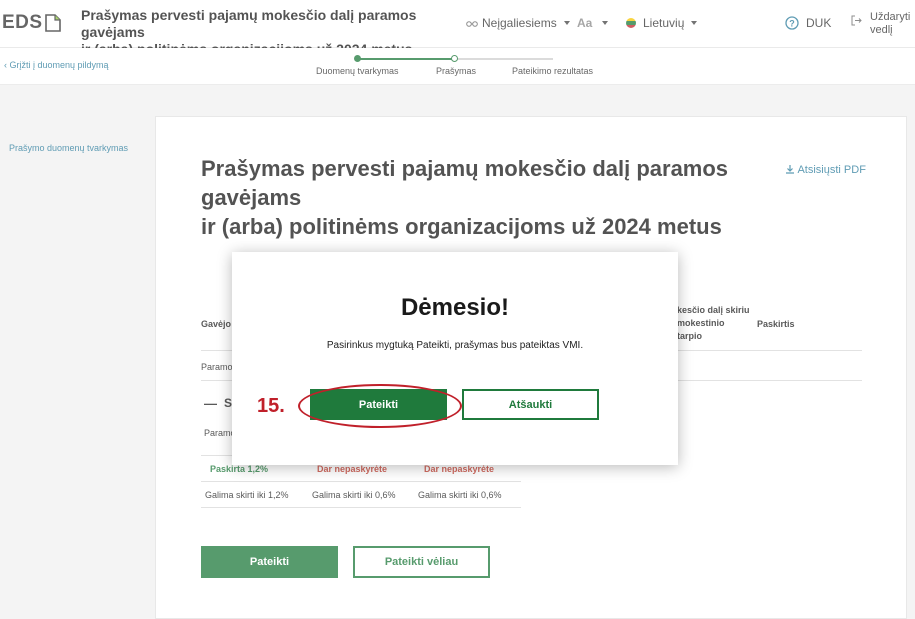  I want to click on dialog-cancel-button: Atšaukti, so click(530, 404).